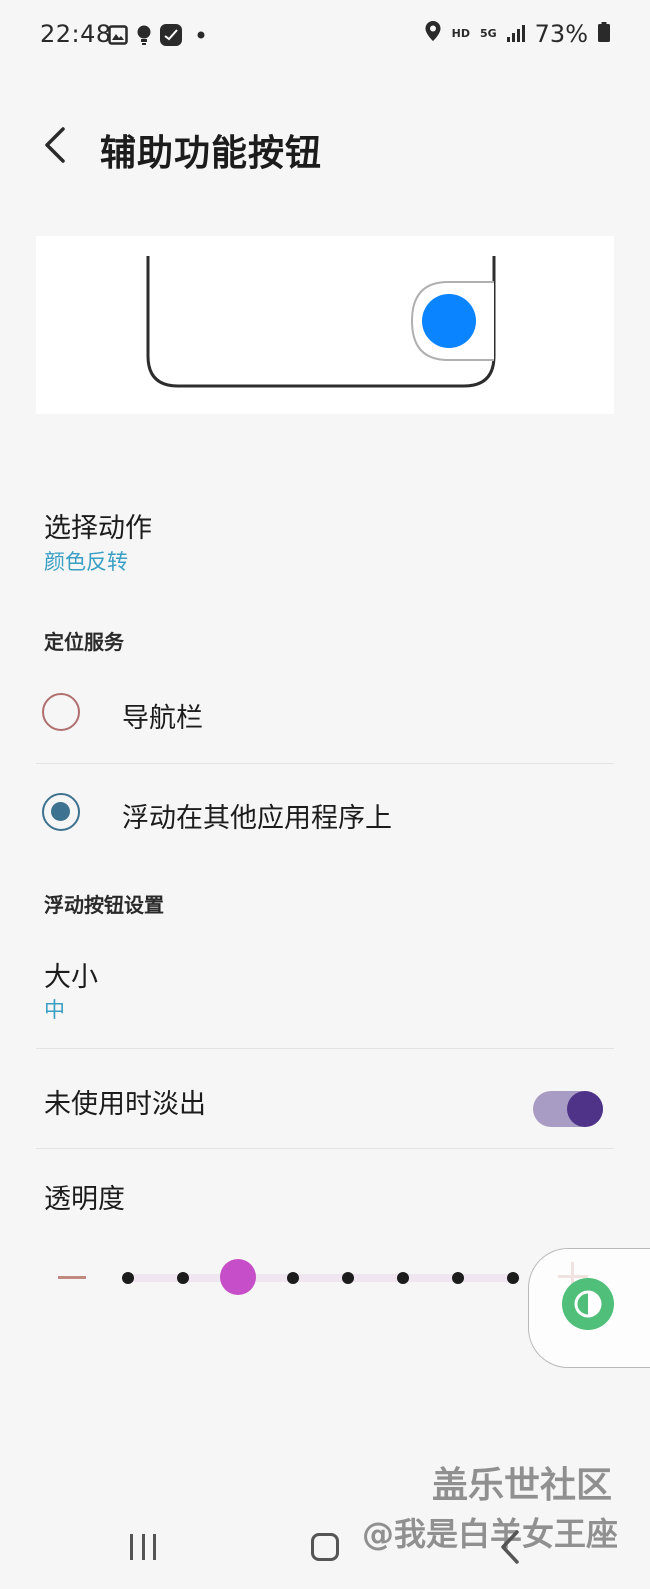  I want to click on page-title: 辅助功能按钮, so click(211, 153).